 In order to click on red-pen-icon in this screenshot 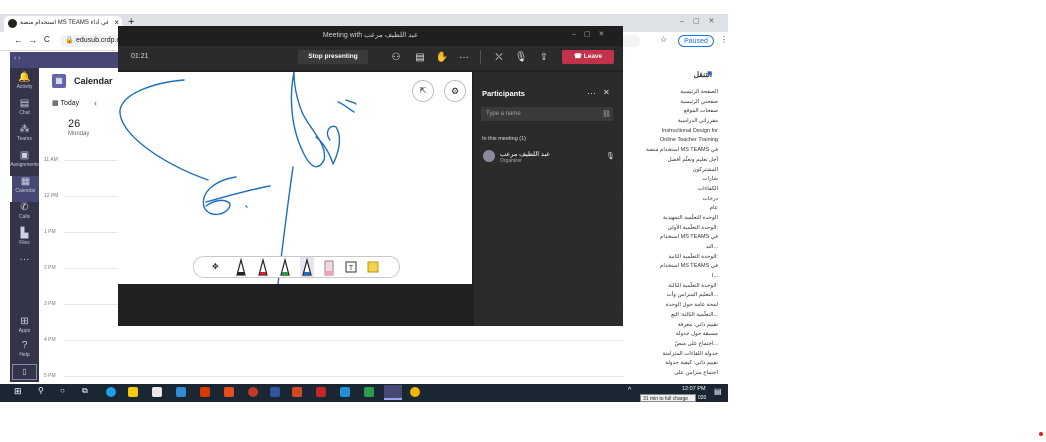, I will do `click(263, 267)`.